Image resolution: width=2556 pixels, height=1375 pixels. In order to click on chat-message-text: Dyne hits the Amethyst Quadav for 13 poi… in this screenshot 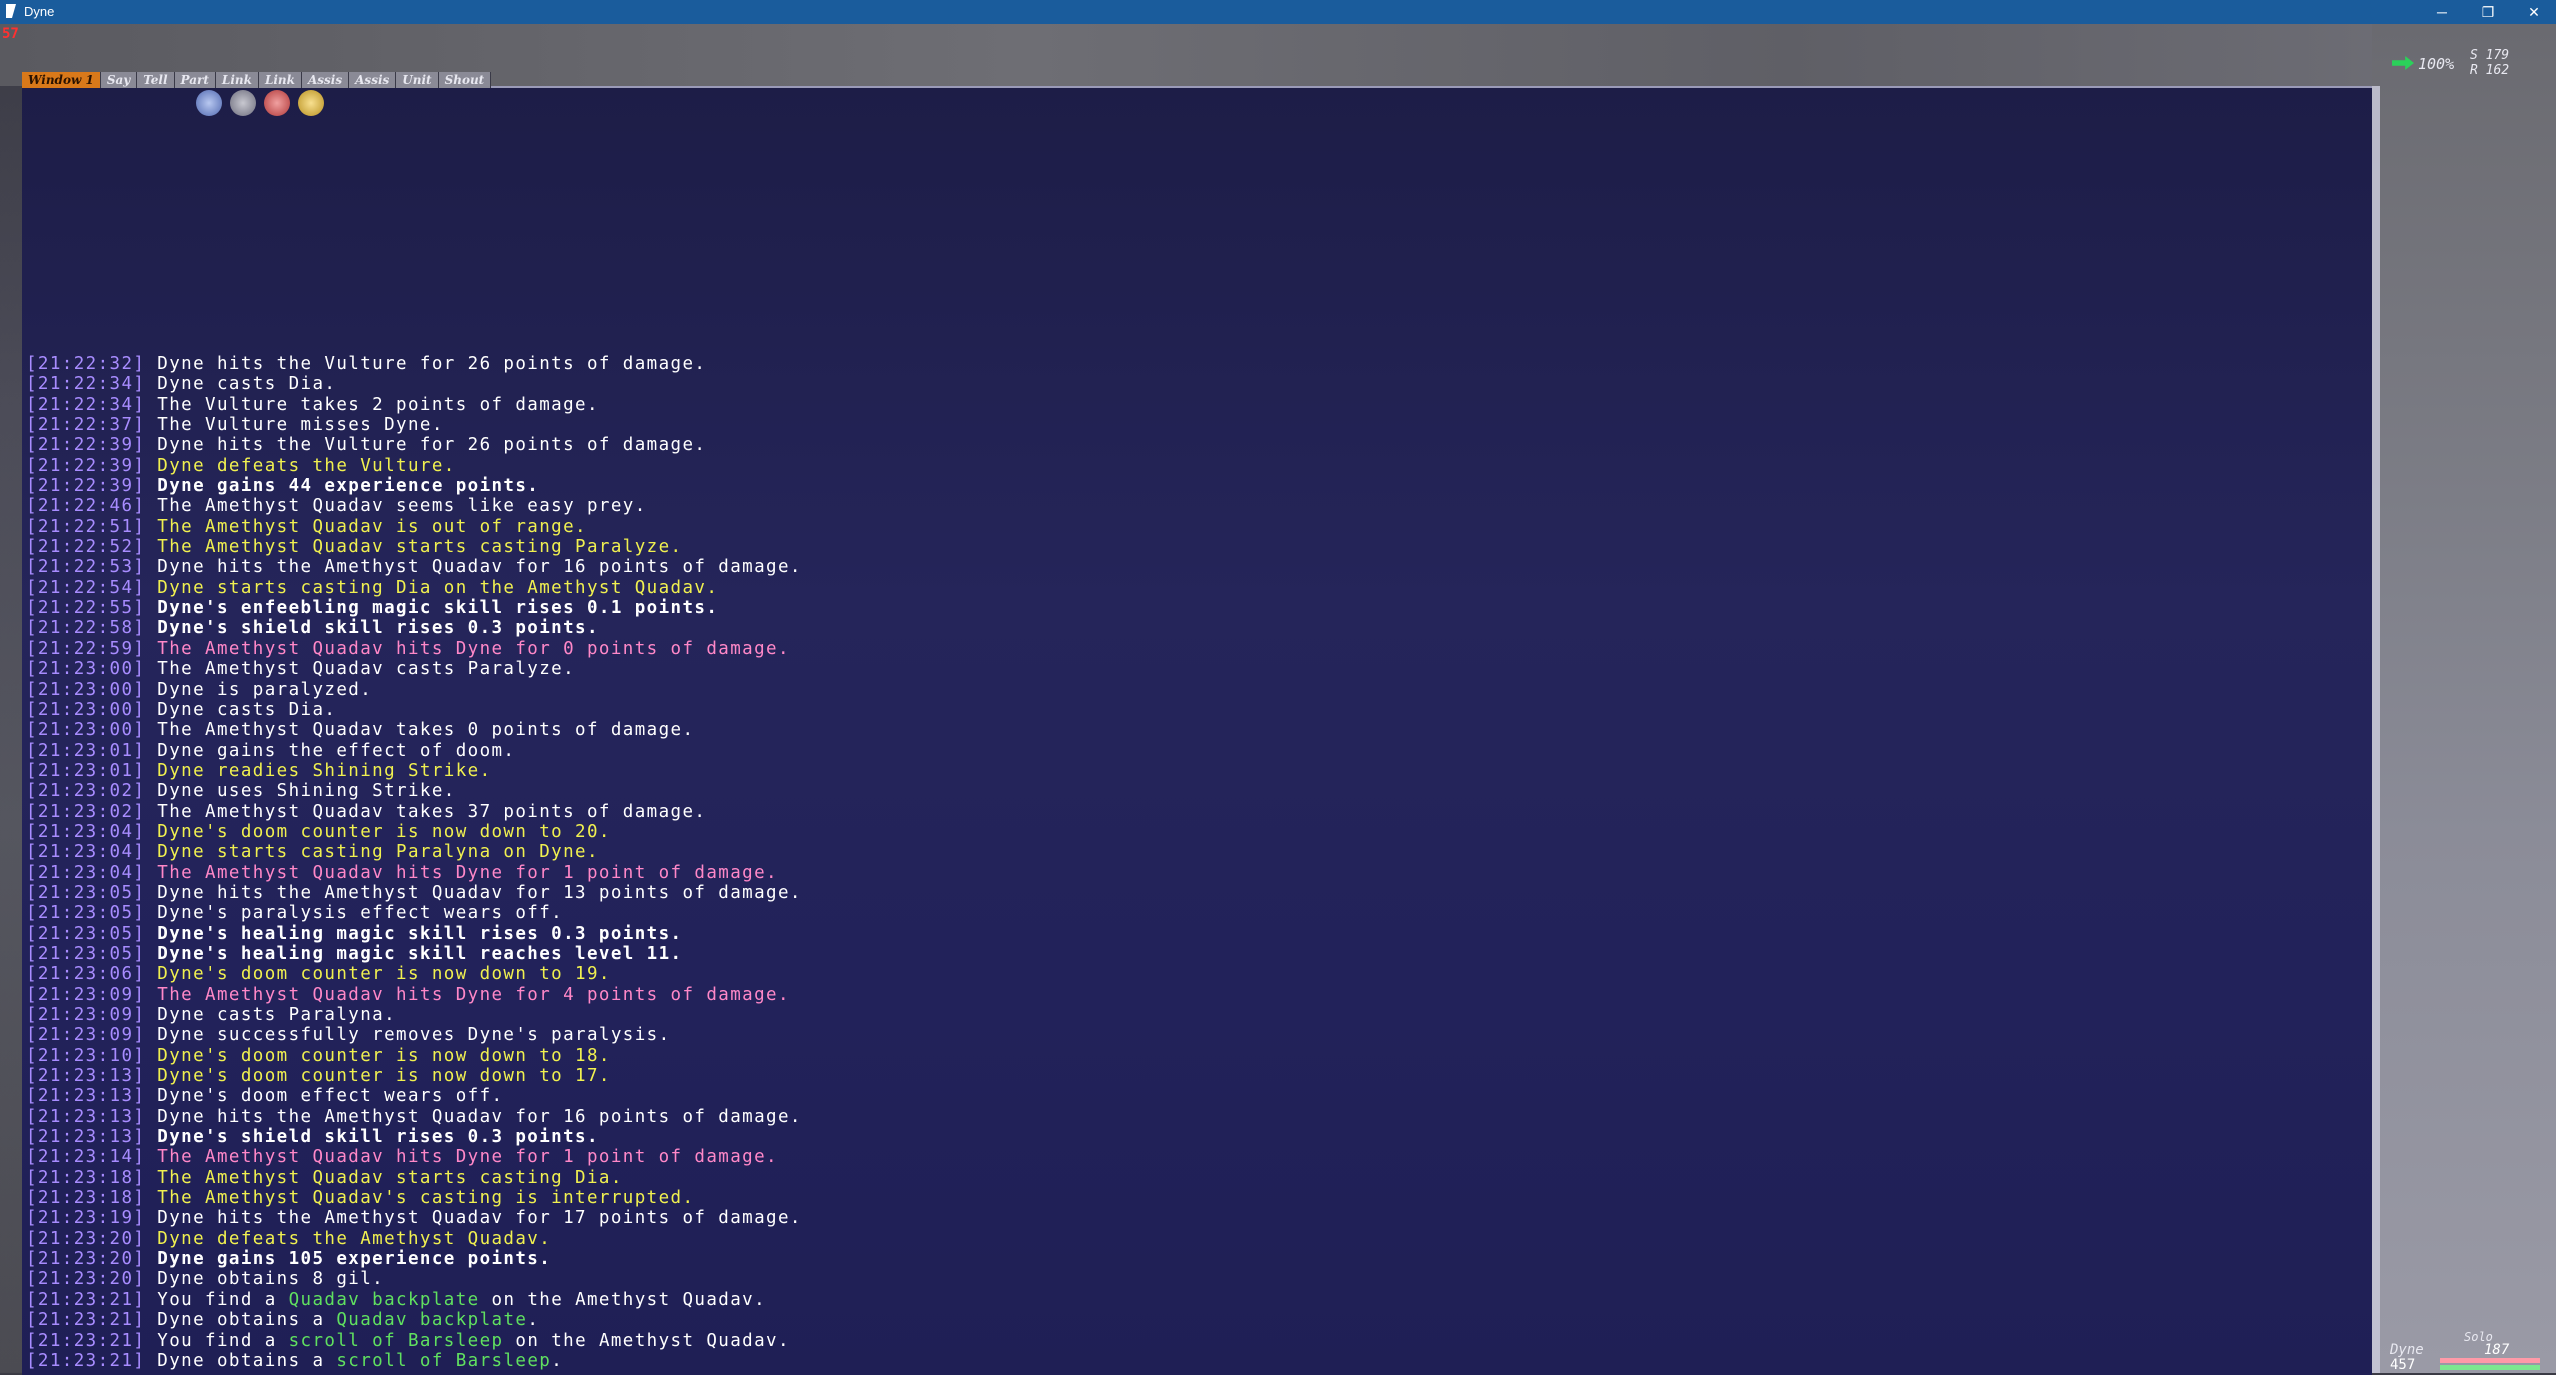, I will do `click(479, 892)`.